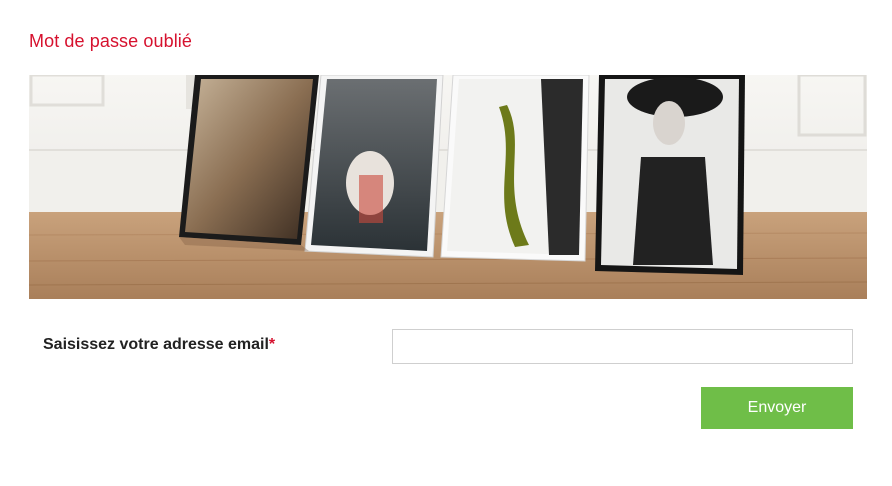 This screenshot has height=486, width=892. What do you see at coordinates (156, 344) in the screenshot?
I see `email-label-text: Saisissez votre adresse email` at bounding box center [156, 344].